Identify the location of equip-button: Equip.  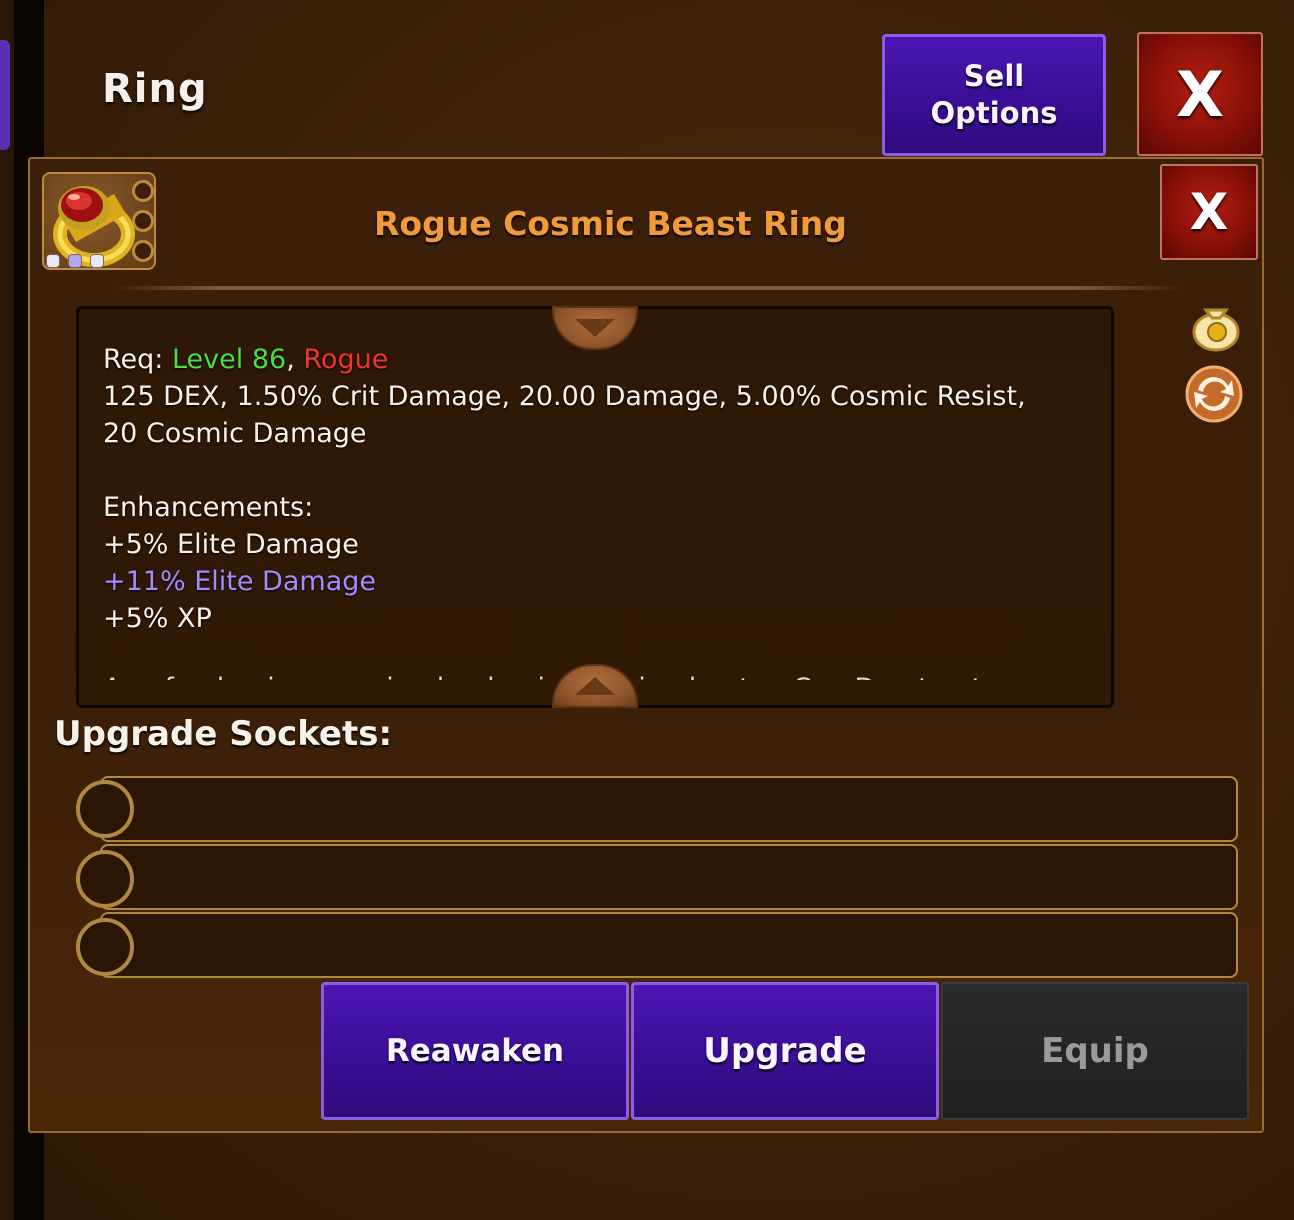
(1095, 1051).